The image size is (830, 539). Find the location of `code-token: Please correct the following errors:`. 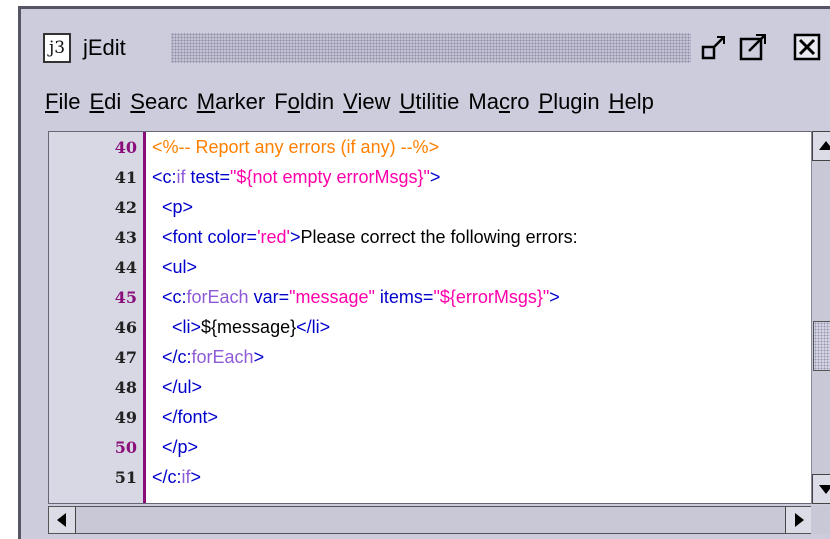

code-token: Please correct the following errors: is located at coordinates (439, 237).